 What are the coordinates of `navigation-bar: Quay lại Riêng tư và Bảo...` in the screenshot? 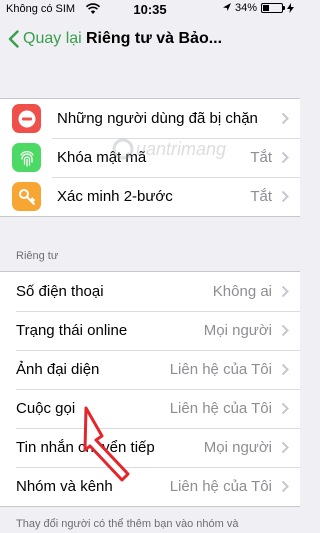 It's located at (150, 42).